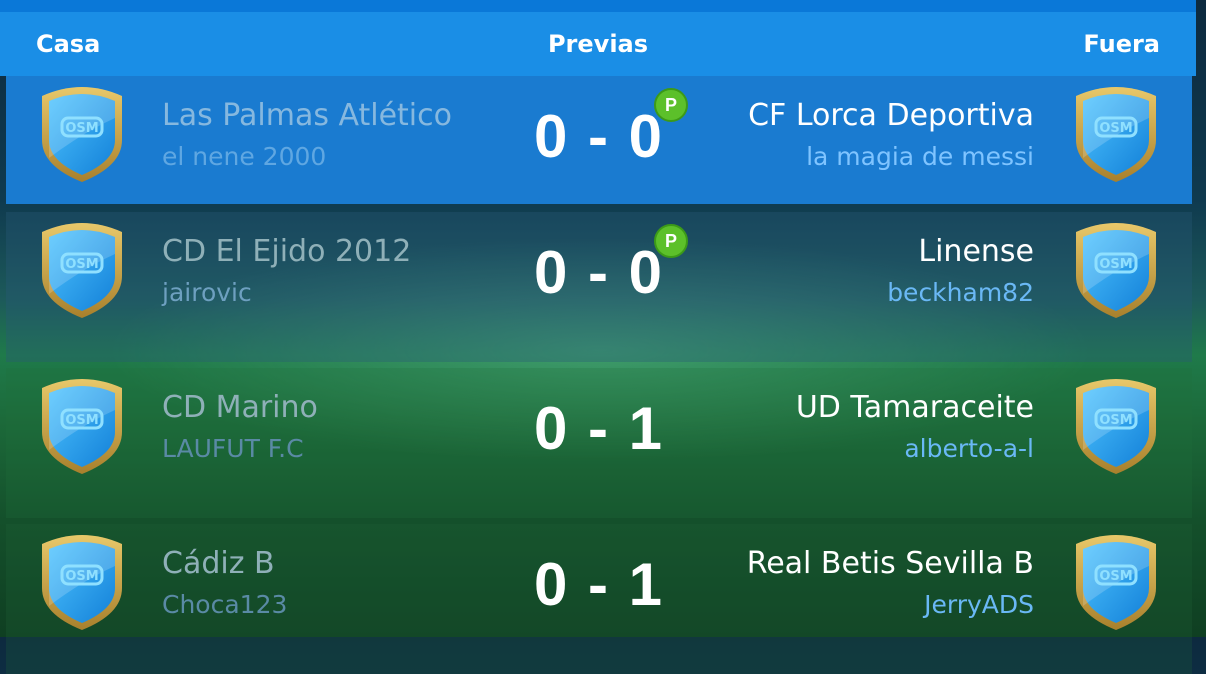 The width and height of the screenshot is (1206, 674). Describe the element at coordinates (914, 407) in the screenshot. I see `away-team-name: UD Tamaraceite` at that location.